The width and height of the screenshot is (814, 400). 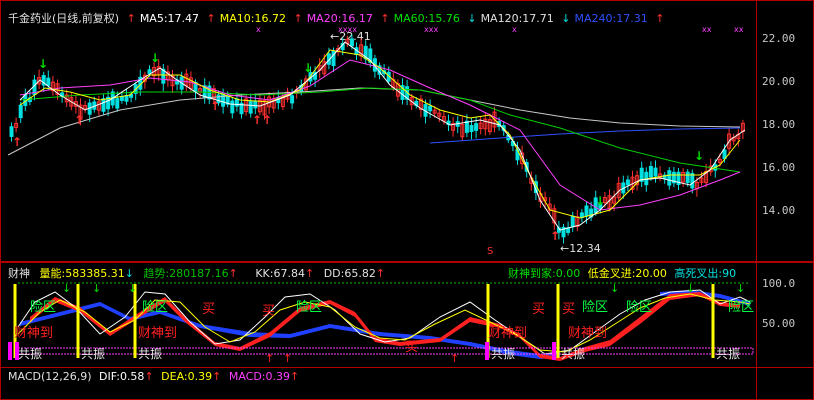 What do you see at coordinates (150, 354) in the screenshot?
I see `resonance-label-3: 共振` at bounding box center [150, 354].